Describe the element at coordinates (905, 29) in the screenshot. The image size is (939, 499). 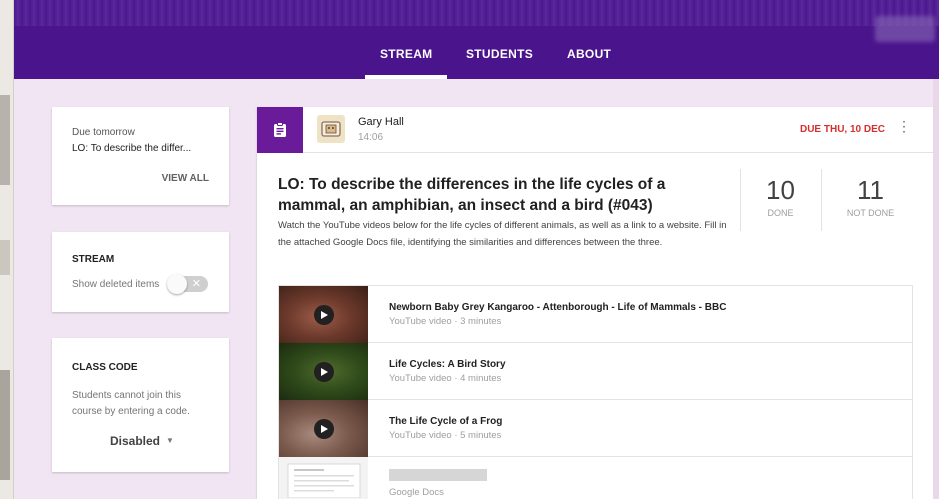
I see `account-area` at that location.